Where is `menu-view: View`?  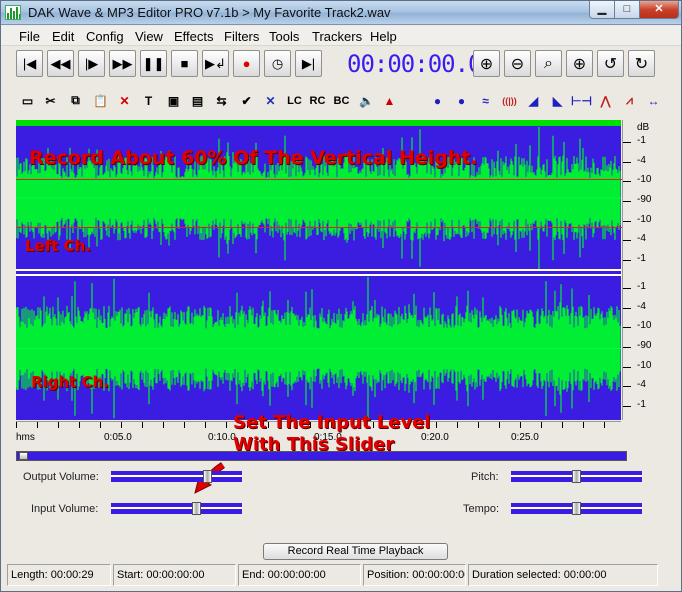
menu-view: View is located at coordinates (149, 36).